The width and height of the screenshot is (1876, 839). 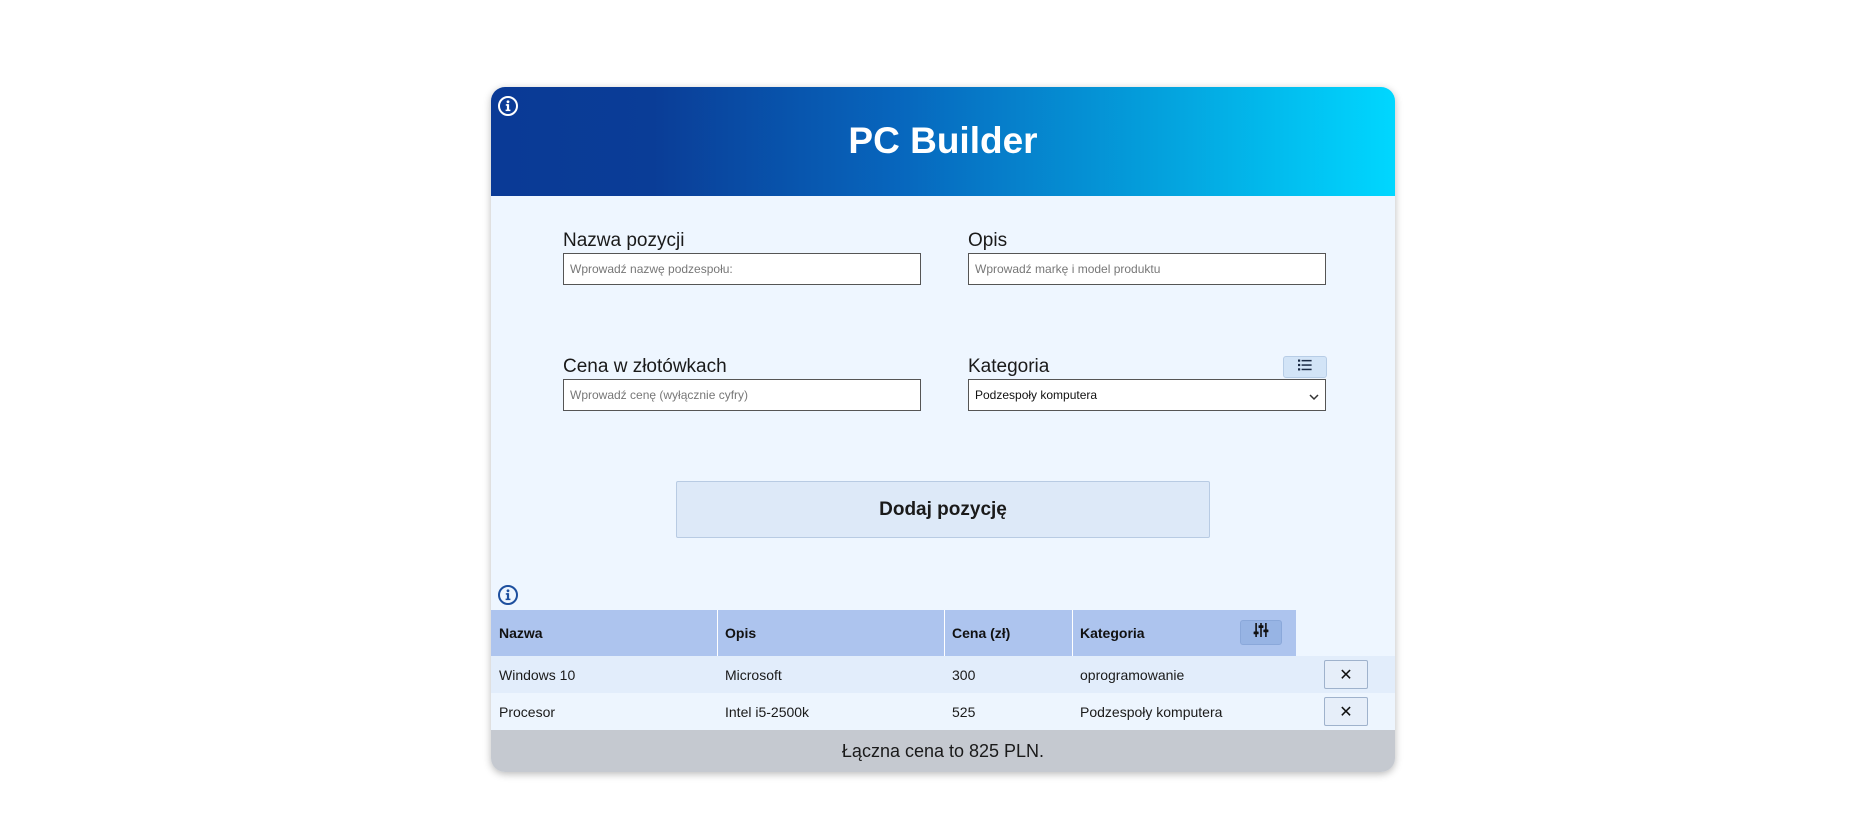 I want to click on column-header-price: Cena (zł), so click(x=1008, y=633).